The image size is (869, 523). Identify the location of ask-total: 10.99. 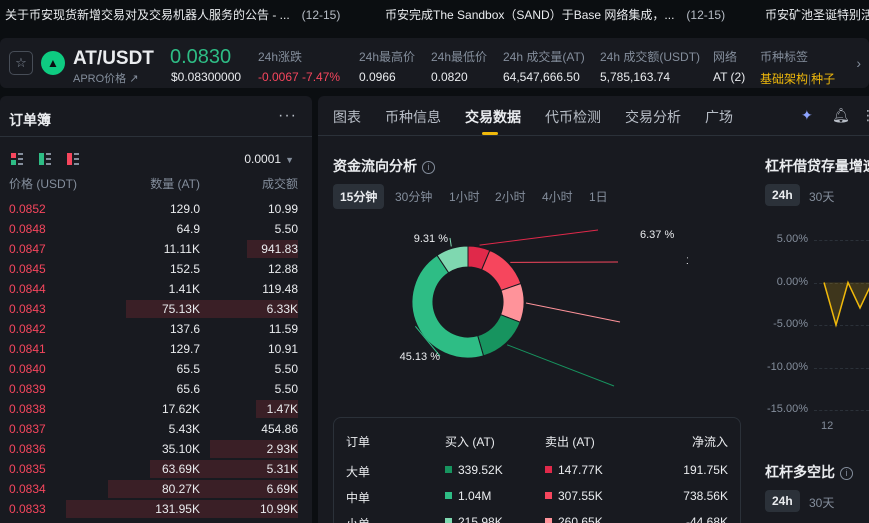
(282, 209).